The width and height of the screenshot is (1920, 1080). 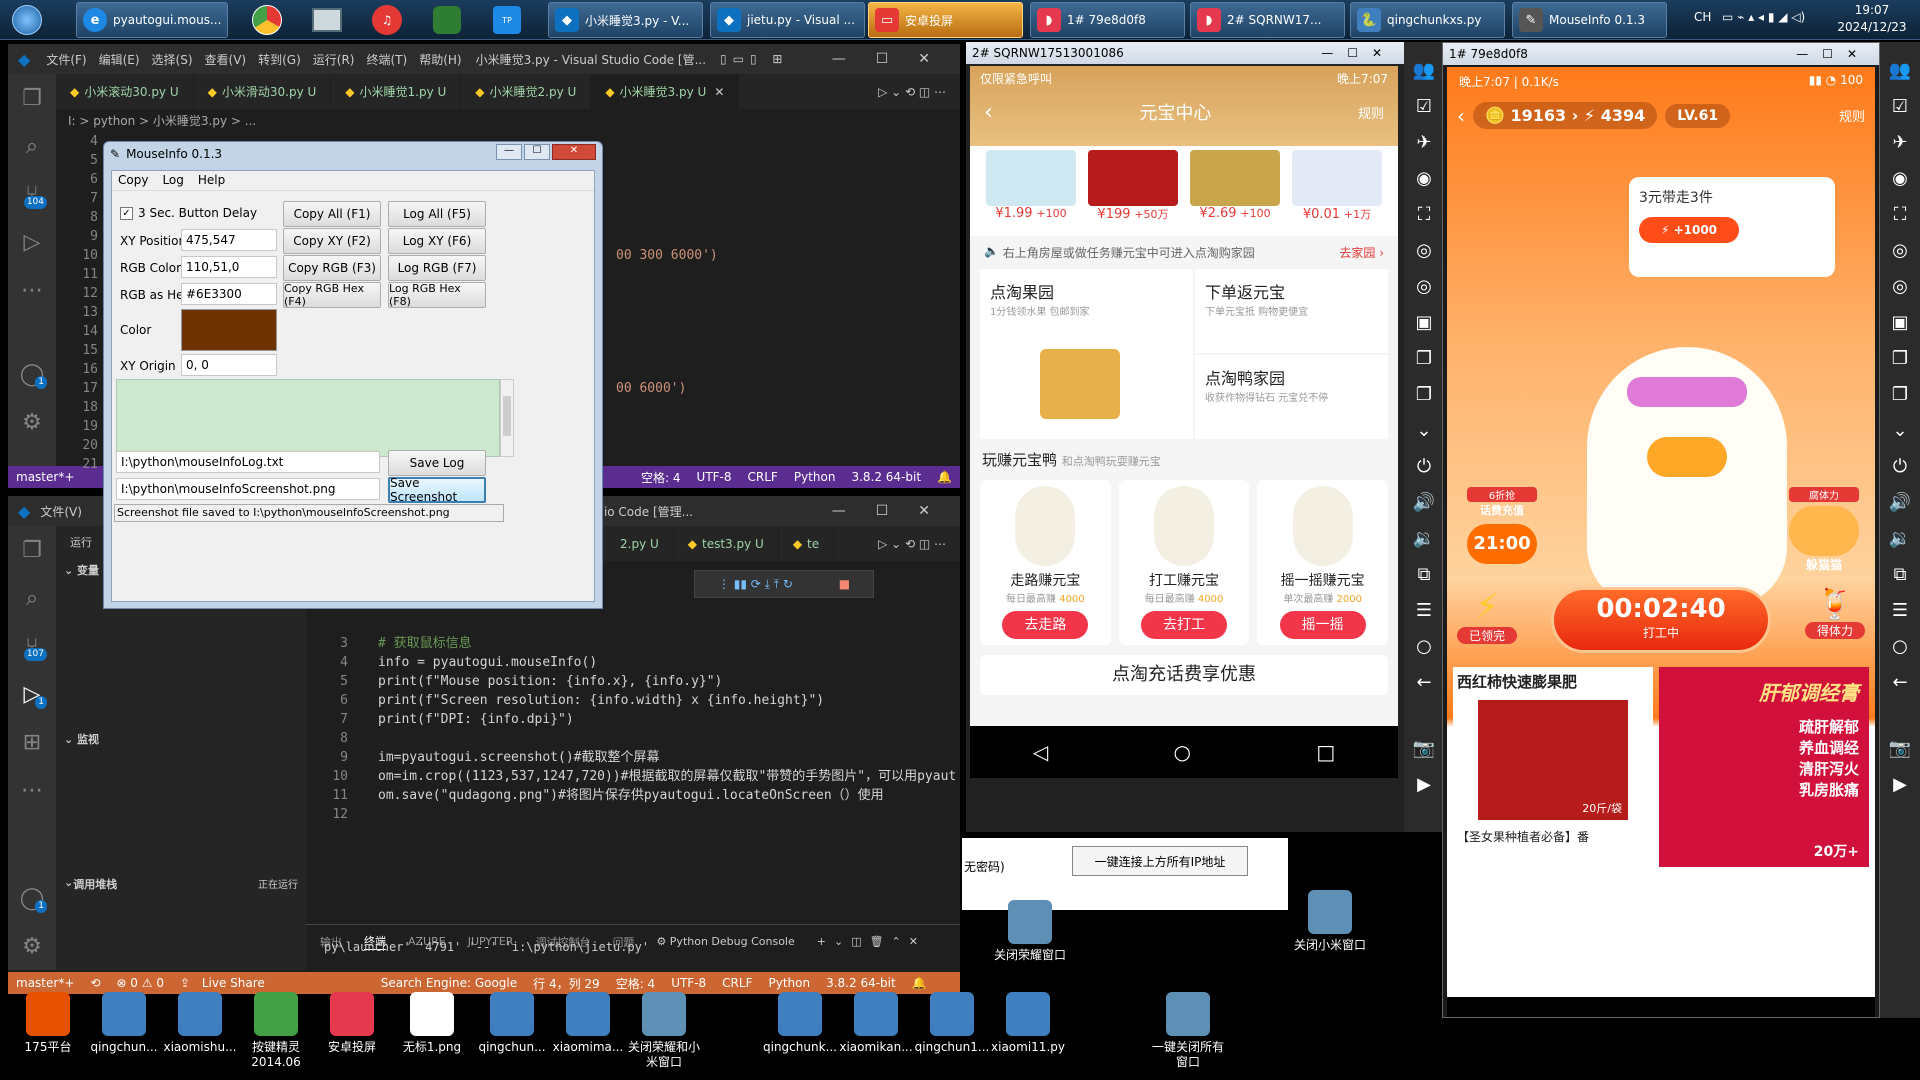 What do you see at coordinates (1763, 17) in the screenshot?
I see `tray-icons: ▭ ⌁ ▴ ◂ ▮ ◢ ◁)` at bounding box center [1763, 17].